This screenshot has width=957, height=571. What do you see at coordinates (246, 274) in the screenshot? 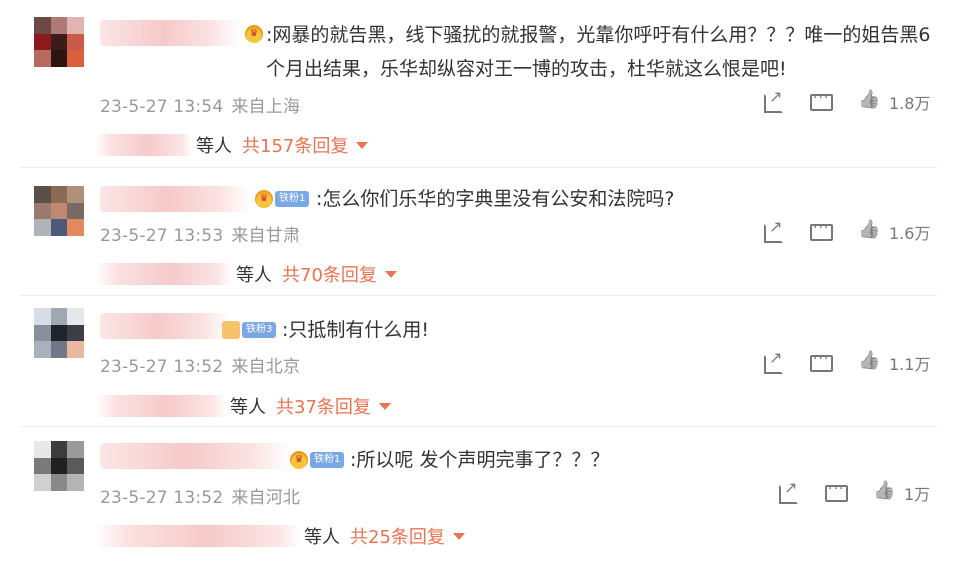
I see `reply-summary: 等人 共70条回复` at bounding box center [246, 274].